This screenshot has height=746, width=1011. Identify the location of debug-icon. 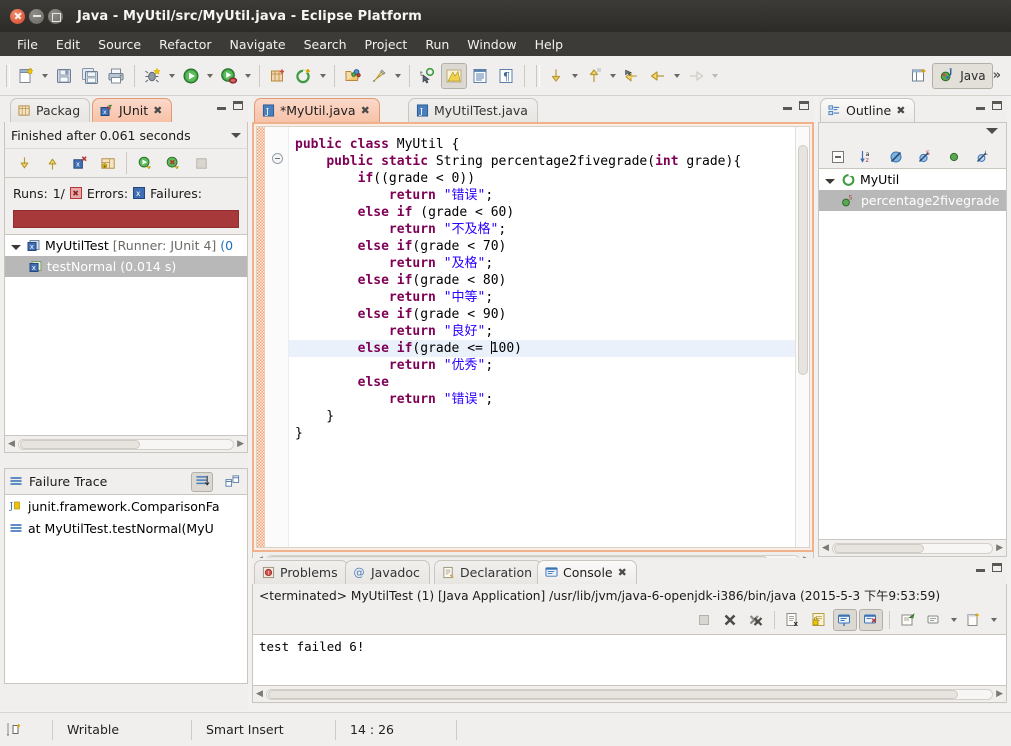
(153, 76).